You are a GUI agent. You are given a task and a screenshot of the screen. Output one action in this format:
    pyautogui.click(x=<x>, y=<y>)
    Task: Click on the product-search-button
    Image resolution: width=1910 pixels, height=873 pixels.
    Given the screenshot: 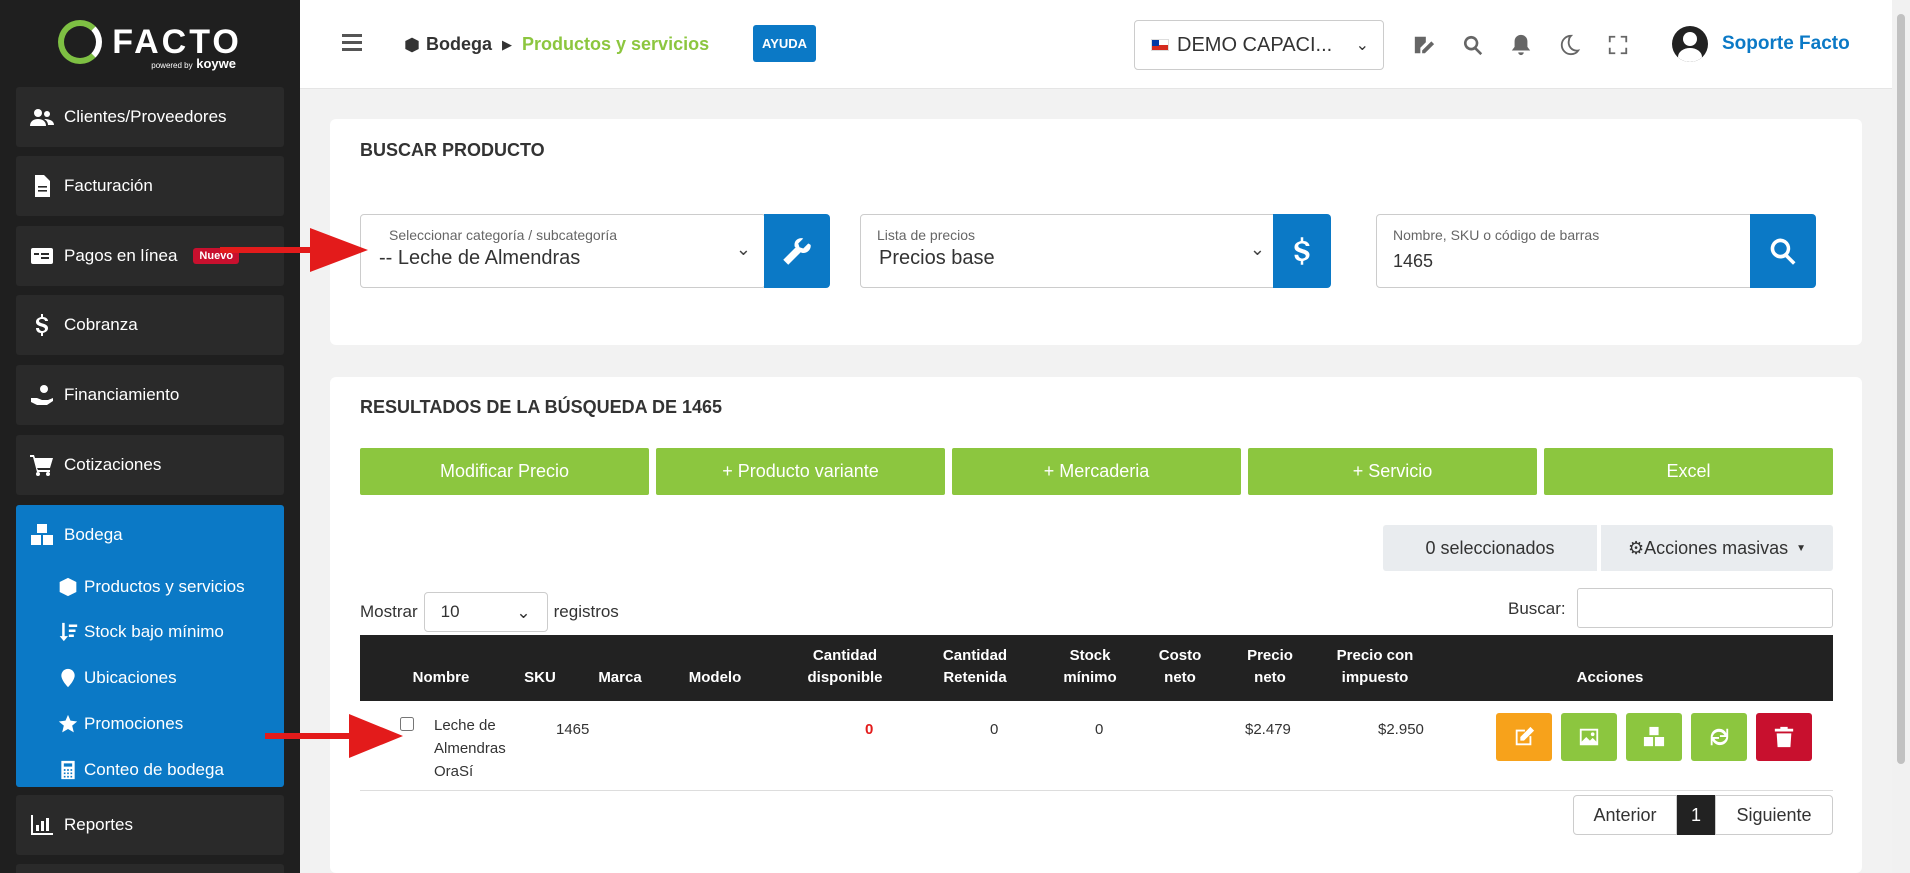 What is the action you would take?
    pyautogui.click(x=1783, y=251)
    